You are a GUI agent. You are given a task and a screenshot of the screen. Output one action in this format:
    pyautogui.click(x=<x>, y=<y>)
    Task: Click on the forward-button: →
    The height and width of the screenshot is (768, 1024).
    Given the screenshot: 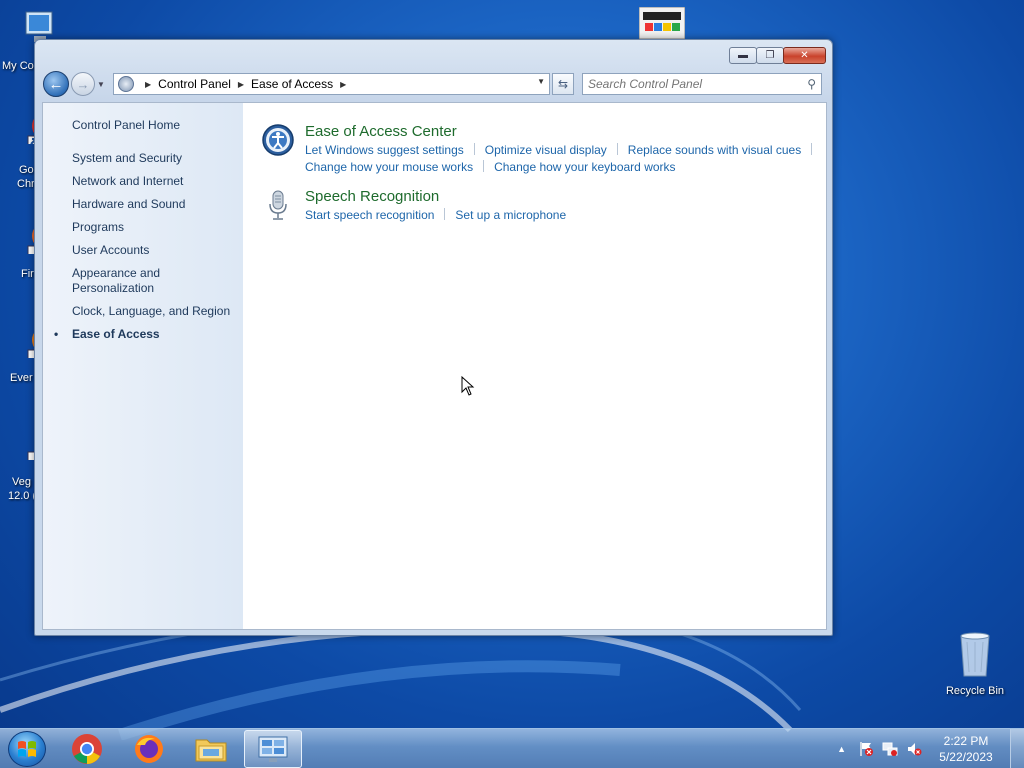 What is the action you would take?
    pyautogui.click(x=83, y=84)
    